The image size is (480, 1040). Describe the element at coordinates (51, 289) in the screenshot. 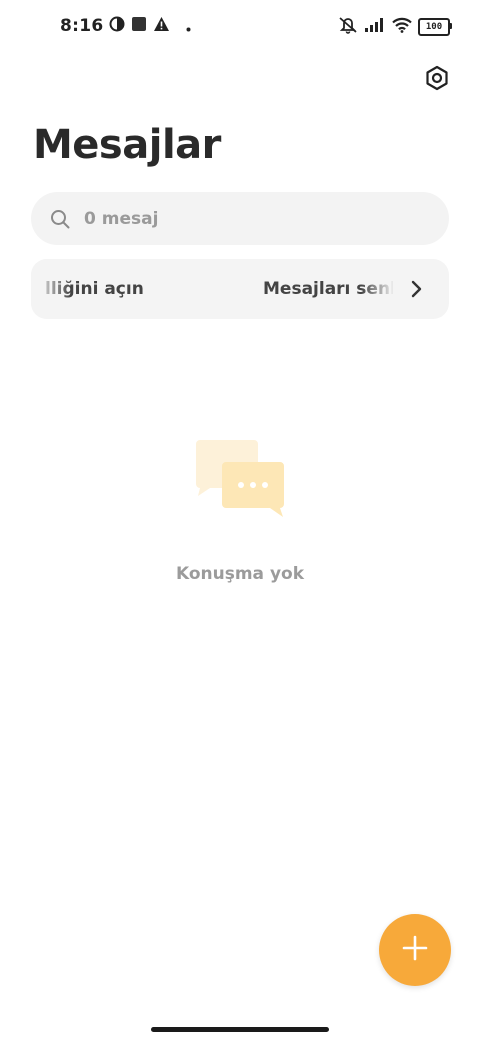

I see `banner-fade-left` at that location.